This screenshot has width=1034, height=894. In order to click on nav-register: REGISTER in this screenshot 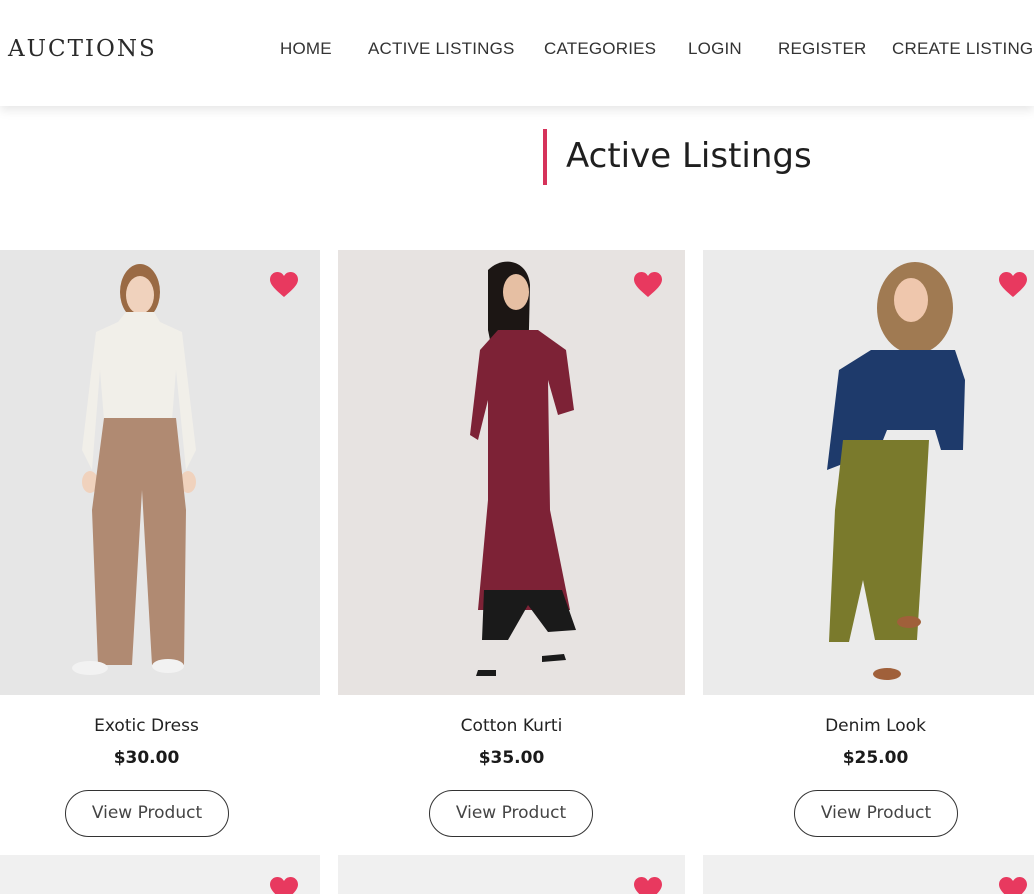, I will do `click(822, 49)`.